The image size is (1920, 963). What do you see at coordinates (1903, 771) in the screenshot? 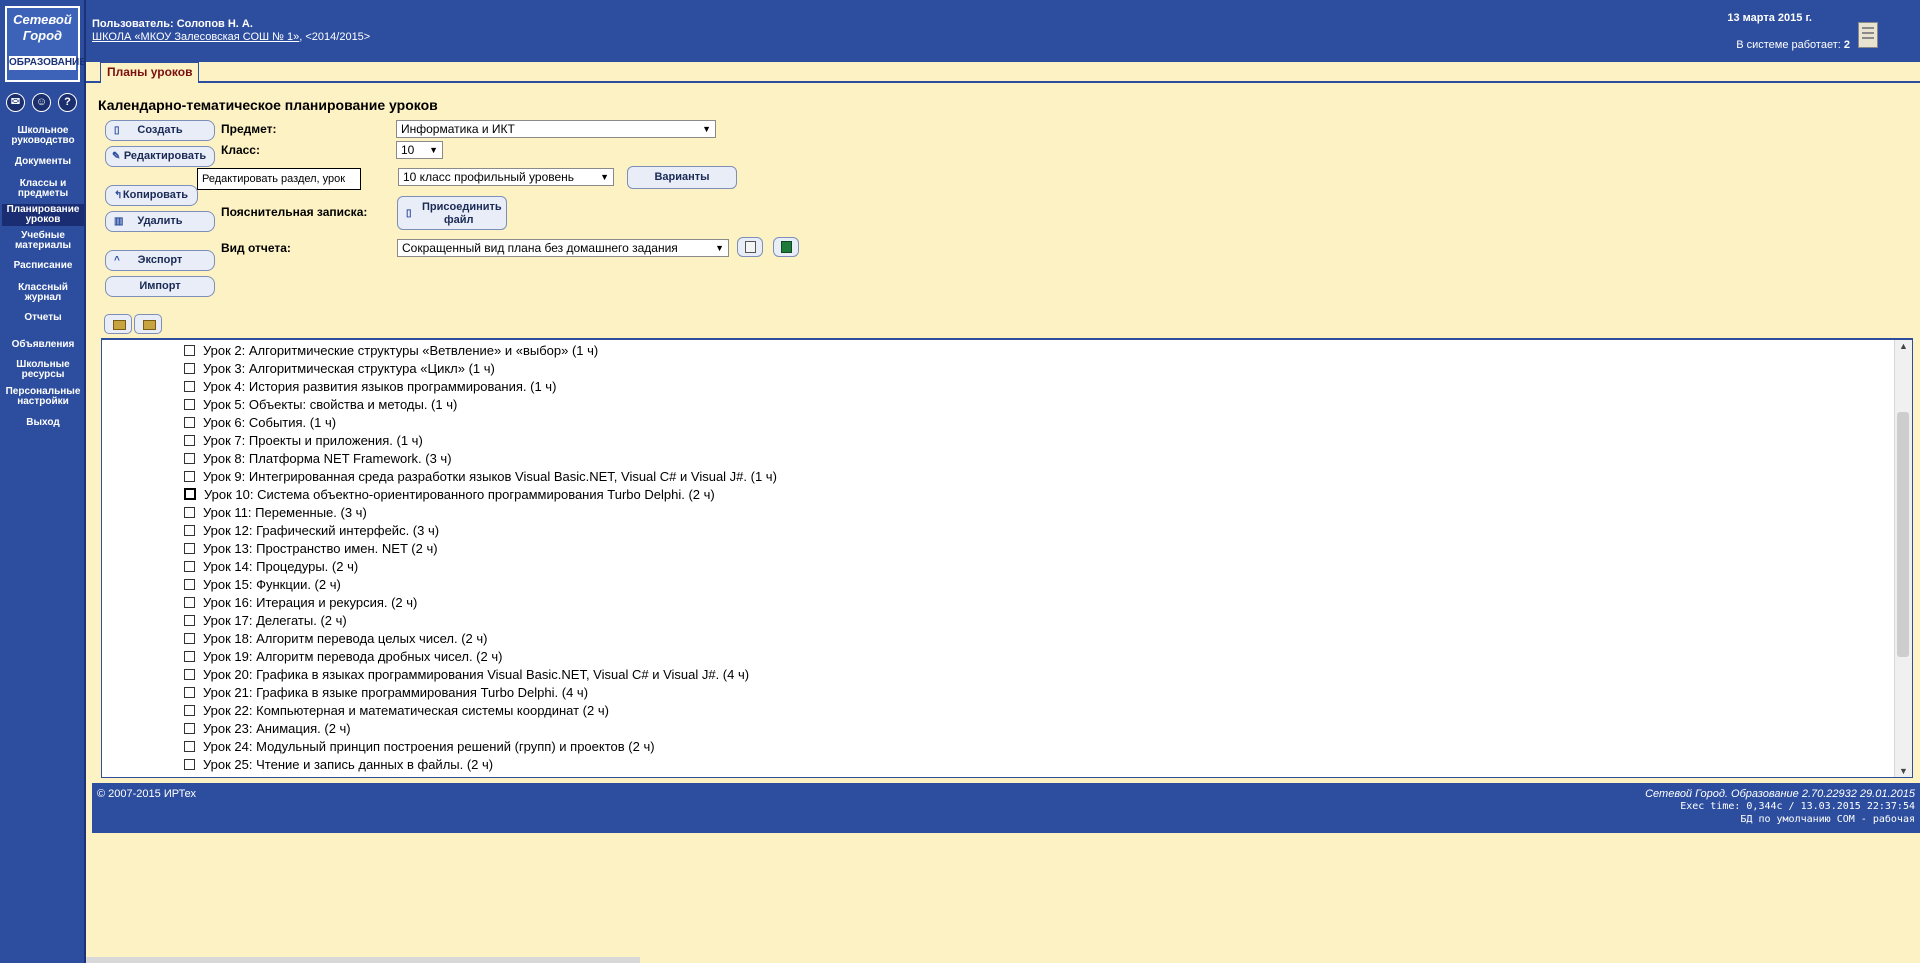
I see `scroll-down-icon: ▼` at bounding box center [1903, 771].